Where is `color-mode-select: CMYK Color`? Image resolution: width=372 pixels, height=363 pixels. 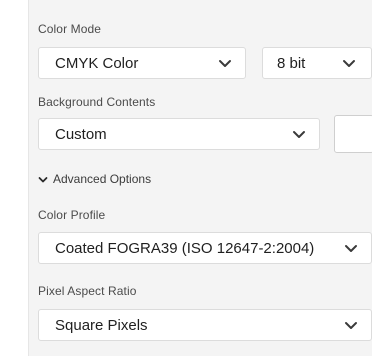 color-mode-select: CMYK Color is located at coordinates (142, 63).